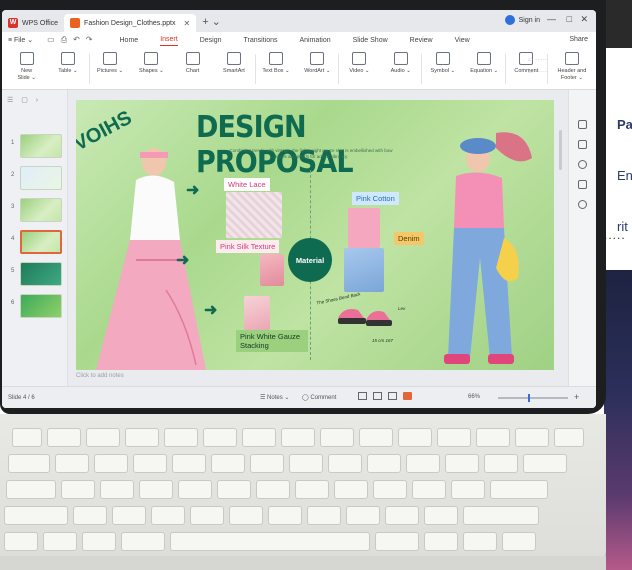 The width and height of the screenshot is (632, 570). What do you see at coordinates (299, 397) in the screenshot?
I see `status-bar: Slide 4 / 6 ☰ Notes ⌄ ◯ Comment 66% +` at bounding box center [299, 397].